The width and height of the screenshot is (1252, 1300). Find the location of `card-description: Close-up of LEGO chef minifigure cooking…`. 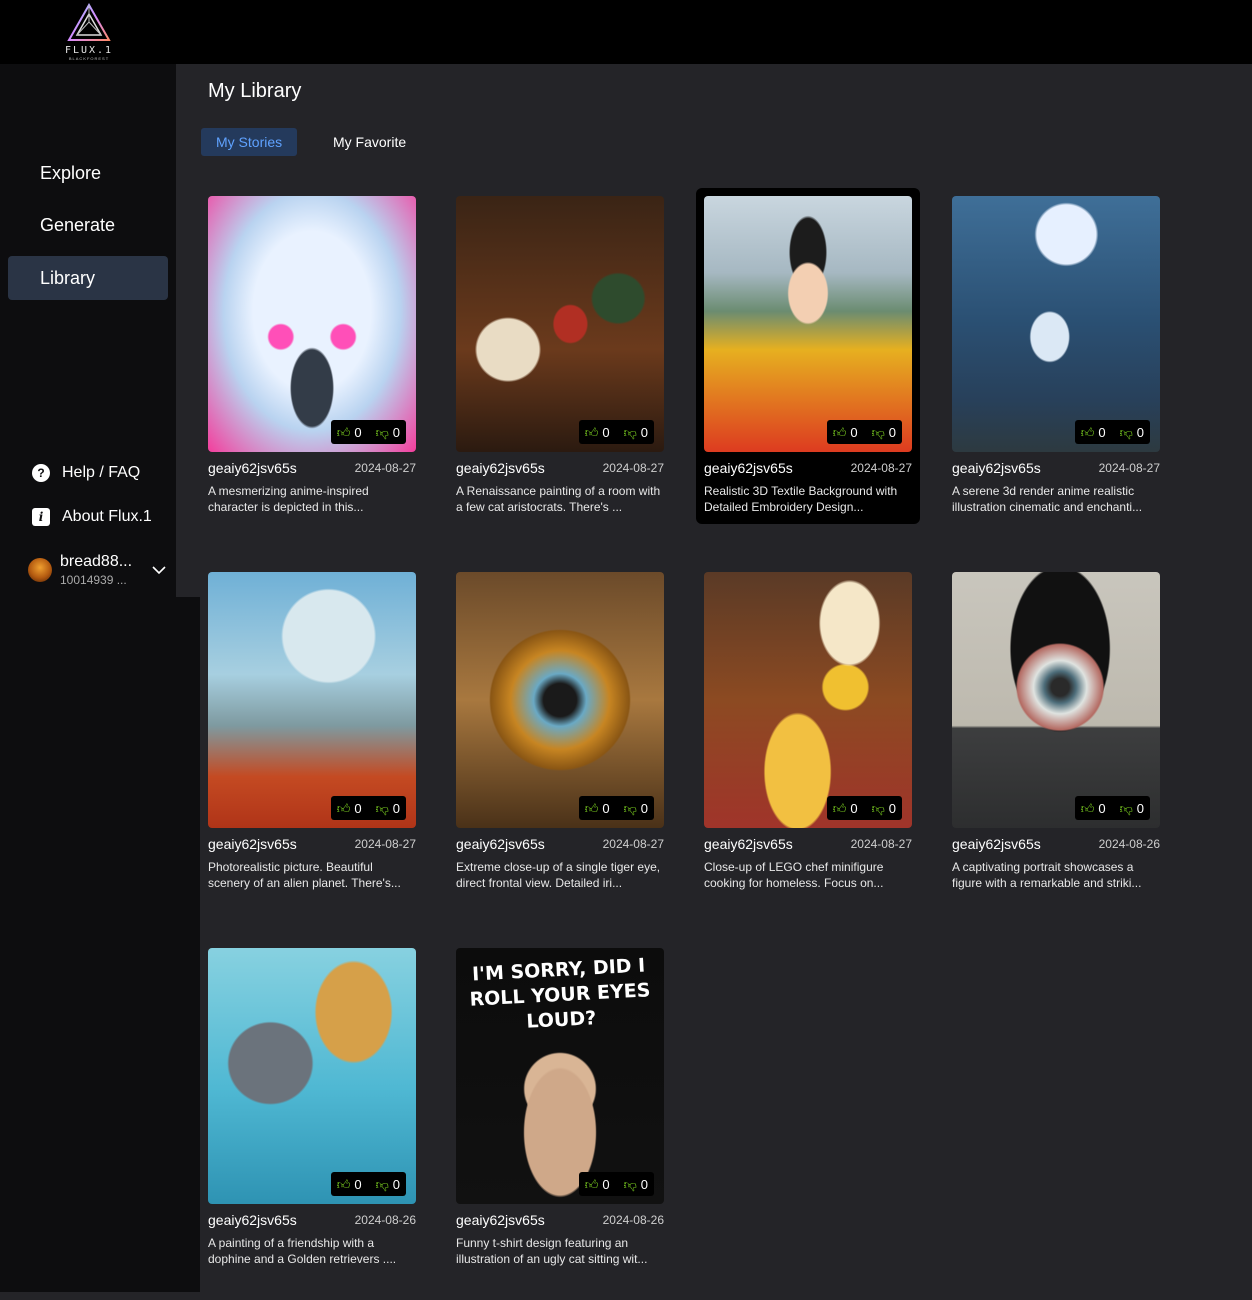

card-description: Close-up of LEGO chef minifigure cooking… is located at coordinates (794, 875).